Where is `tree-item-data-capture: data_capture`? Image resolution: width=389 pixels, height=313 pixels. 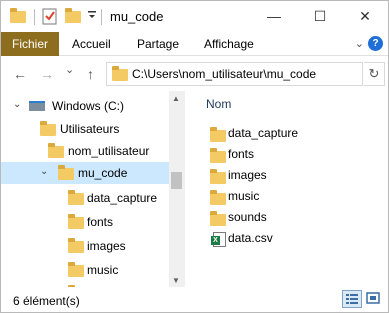 tree-item-data-capture: data_capture is located at coordinates (85, 198).